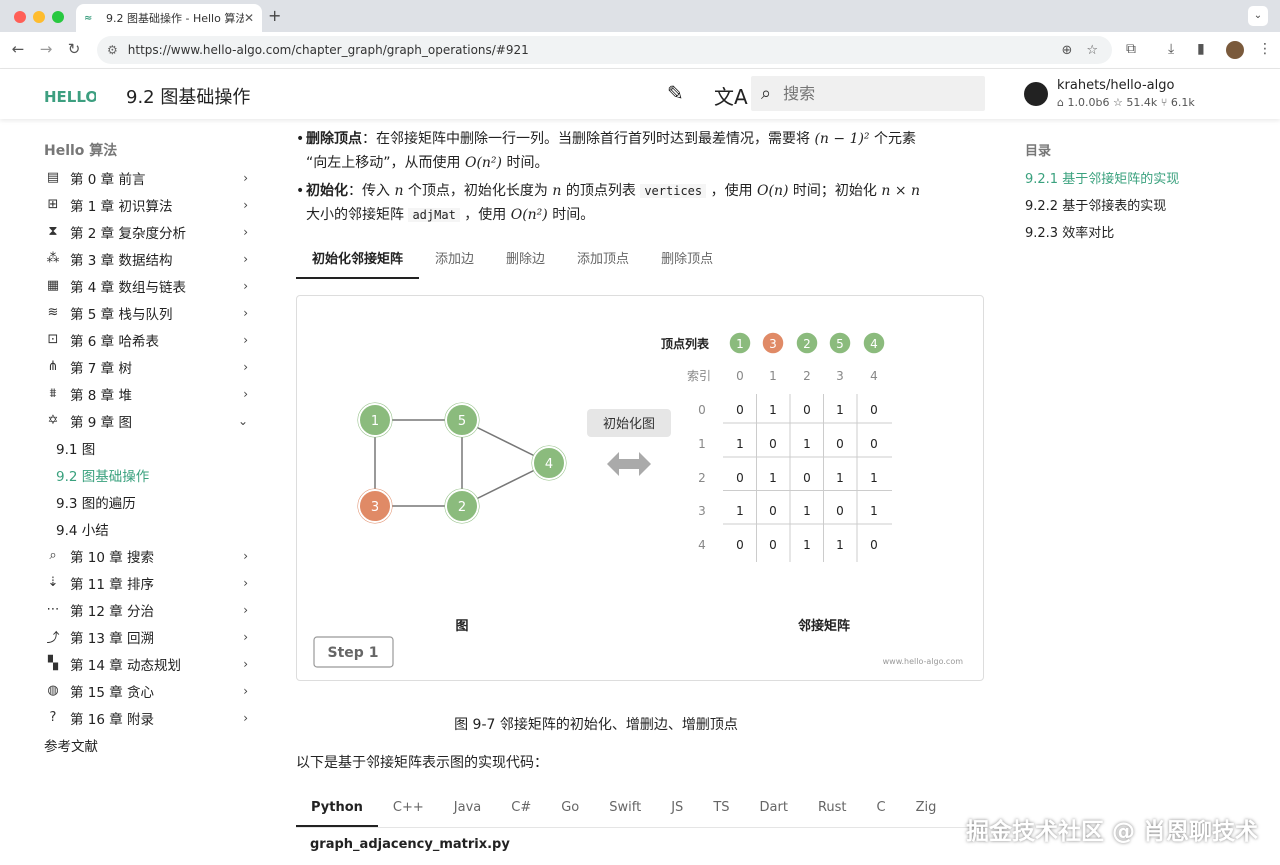 The width and height of the screenshot is (1280, 865). Describe the element at coordinates (774, 810) in the screenshot. I see `tab-dart: Dart` at that location.